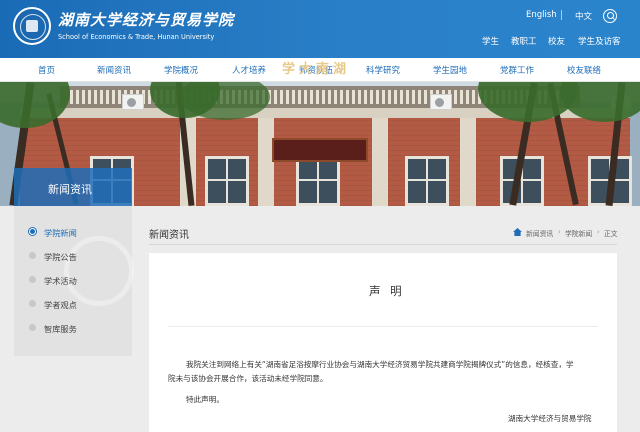  Describe the element at coordinates (249, 70) in the screenshot. I see `nav-education: 人才培养` at that location.